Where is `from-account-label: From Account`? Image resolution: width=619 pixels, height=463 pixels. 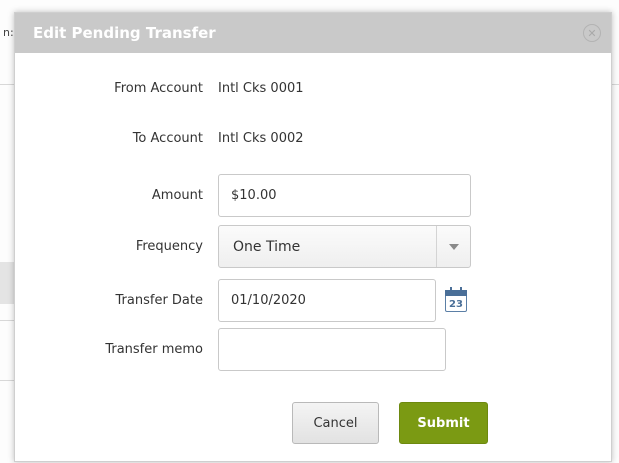 from-account-label: From Account is located at coordinates (158, 88).